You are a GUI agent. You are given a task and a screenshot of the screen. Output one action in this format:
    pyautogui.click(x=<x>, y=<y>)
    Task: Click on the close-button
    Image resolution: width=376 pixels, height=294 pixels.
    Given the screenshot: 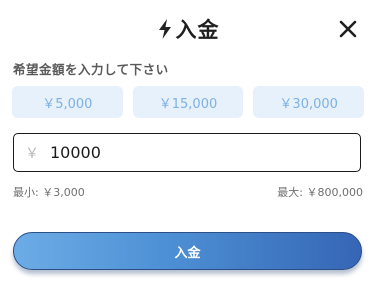 What is the action you would take?
    pyautogui.click(x=348, y=29)
    